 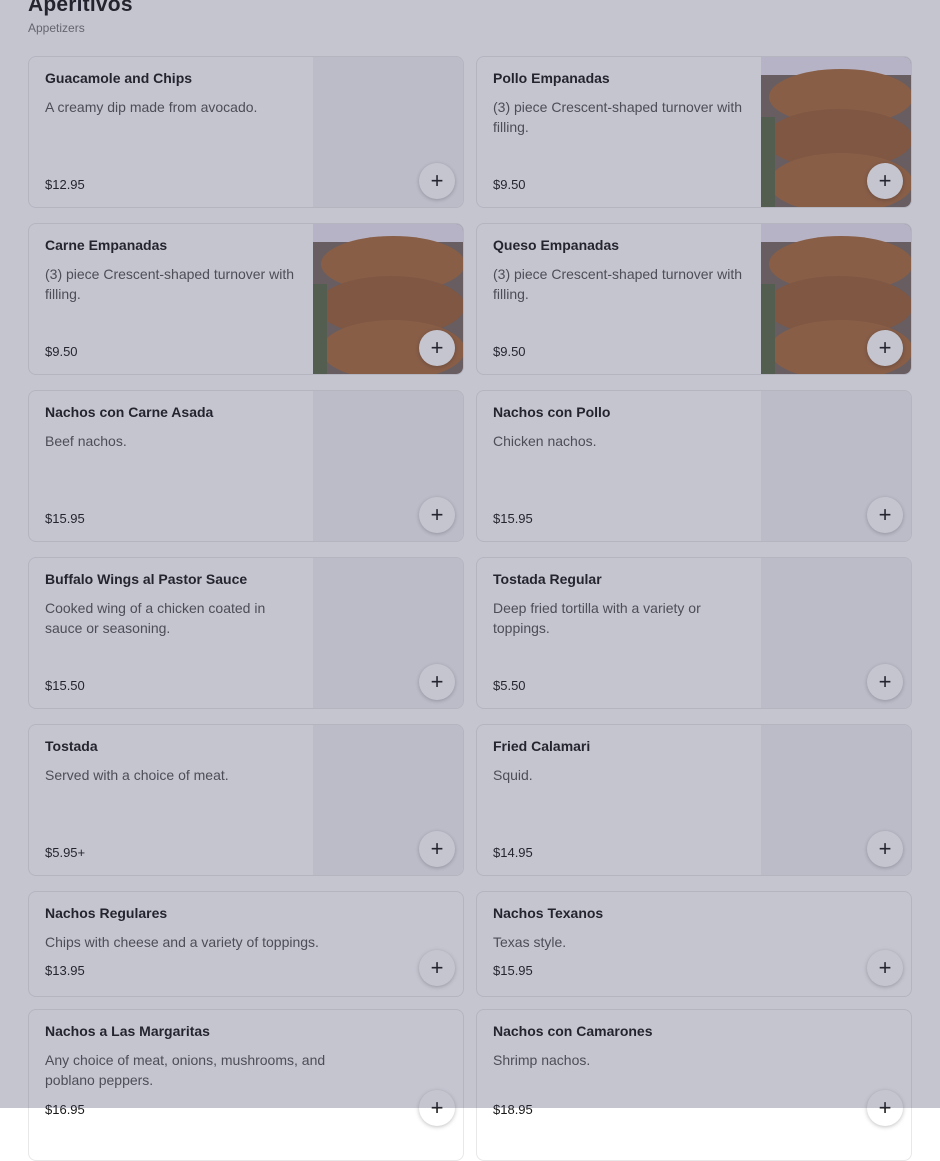 What do you see at coordinates (65, 1109) in the screenshot?
I see `item-price: $16.95` at bounding box center [65, 1109].